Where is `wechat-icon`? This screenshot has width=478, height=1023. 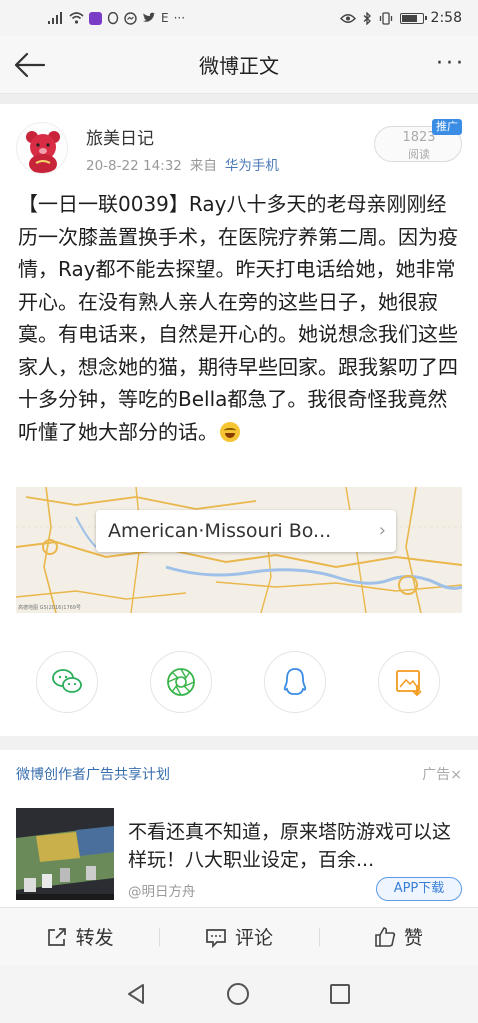
wechat-icon is located at coordinates (67, 681).